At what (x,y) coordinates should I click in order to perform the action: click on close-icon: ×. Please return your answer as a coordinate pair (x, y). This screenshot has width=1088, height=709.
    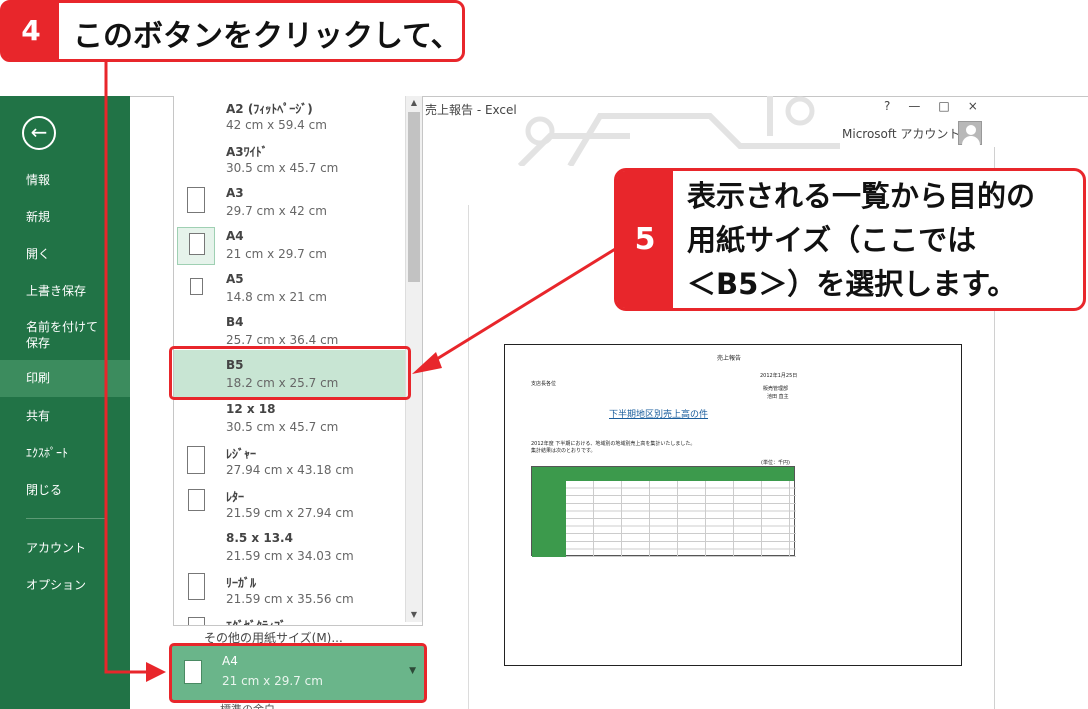
    Looking at the image, I should click on (982, 106).